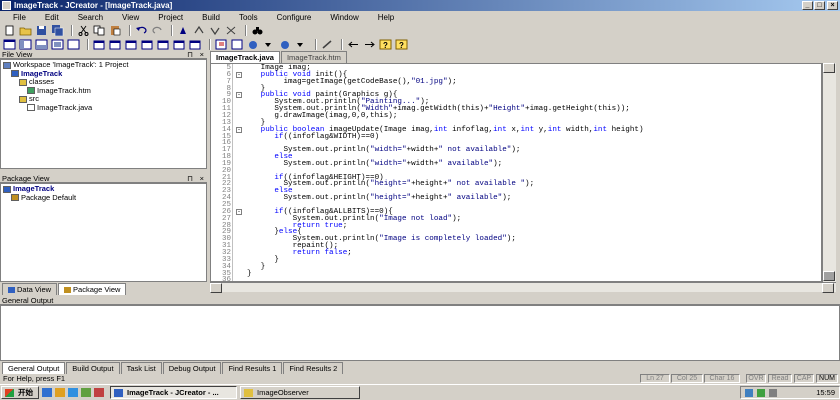 The width and height of the screenshot is (840, 400). What do you see at coordinates (385, 44) in the screenshot?
I see `help-icon: ?` at bounding box center [385, 44].